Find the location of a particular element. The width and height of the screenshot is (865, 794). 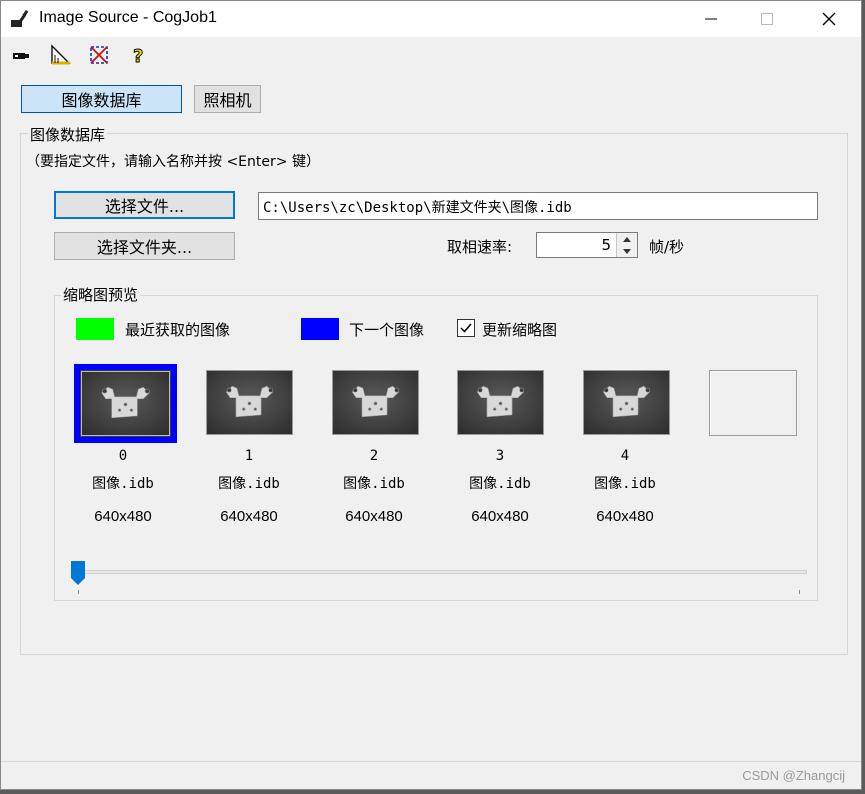

checkmark-icon is located at coordinates (466, 328).